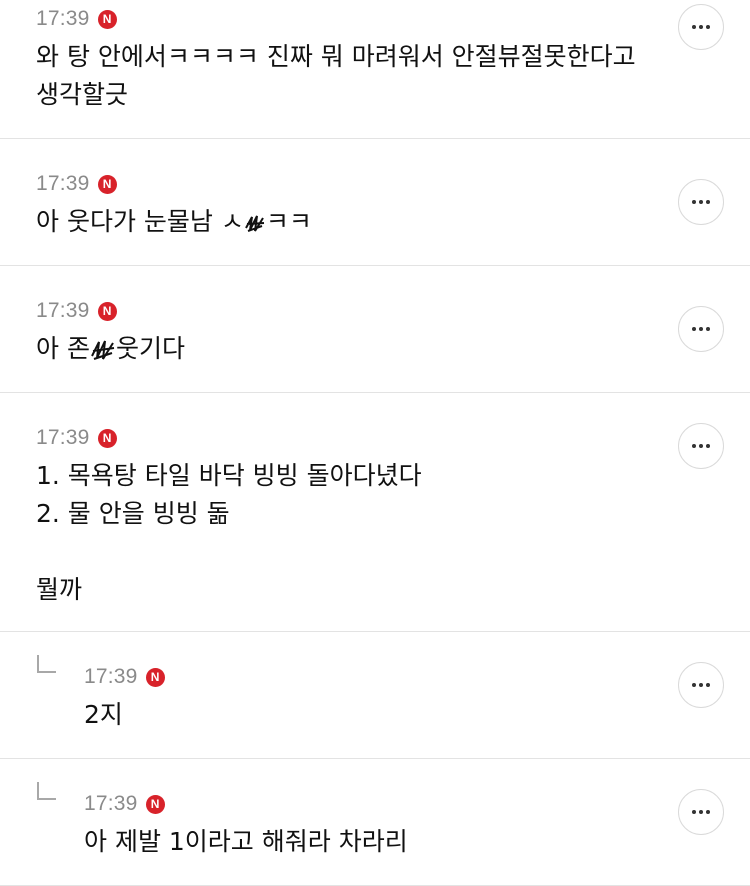 The height and width of the screenshot is (886, 750). What do you see at coordinates (375, 202) in the screenshot?
I see `comment-item: 17:39 N 아 웃다가 눈물남 ㅅㅋㅋ` at bounding box center [375, 202].